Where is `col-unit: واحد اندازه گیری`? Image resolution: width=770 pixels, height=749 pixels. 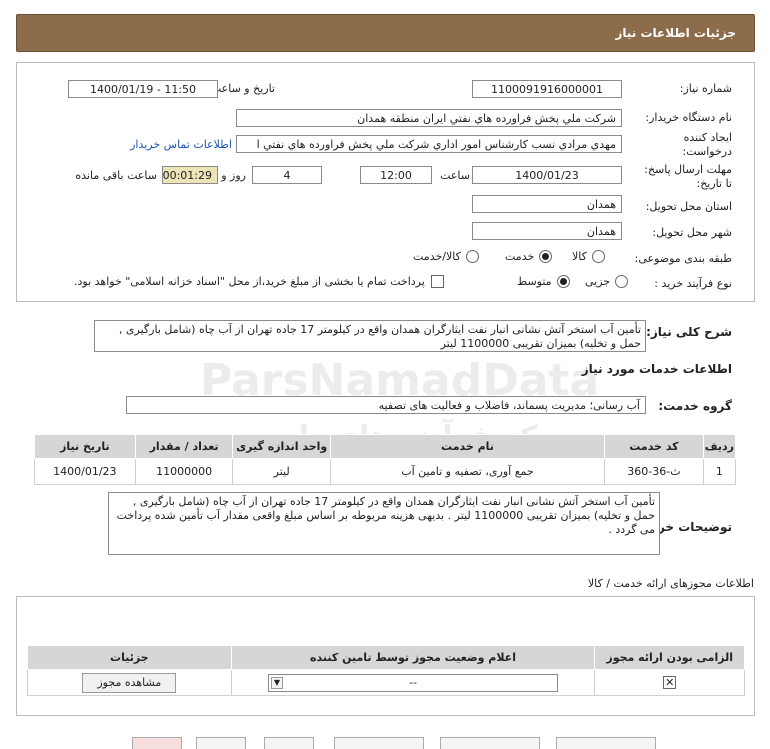 col-unit: واحد اندازه گیری is located at coordinates (281, 446).